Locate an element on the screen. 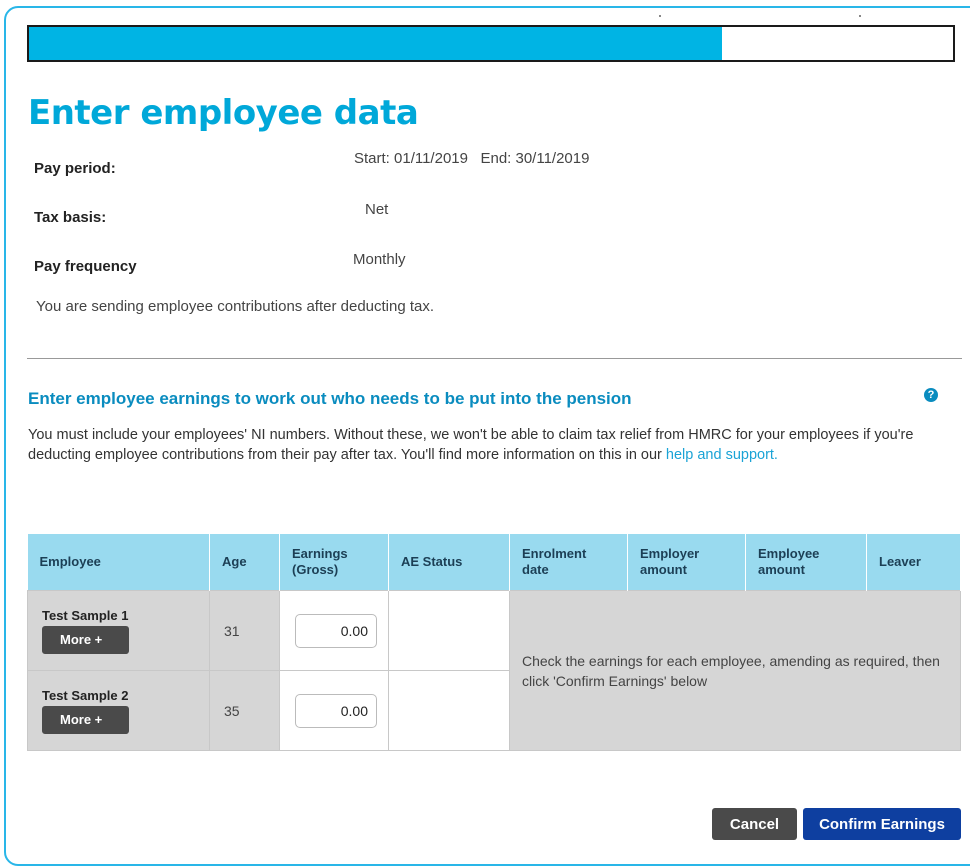 The image size is (970, 866). employee-name: Test Sample 1 is located at coordinates (85, 615).